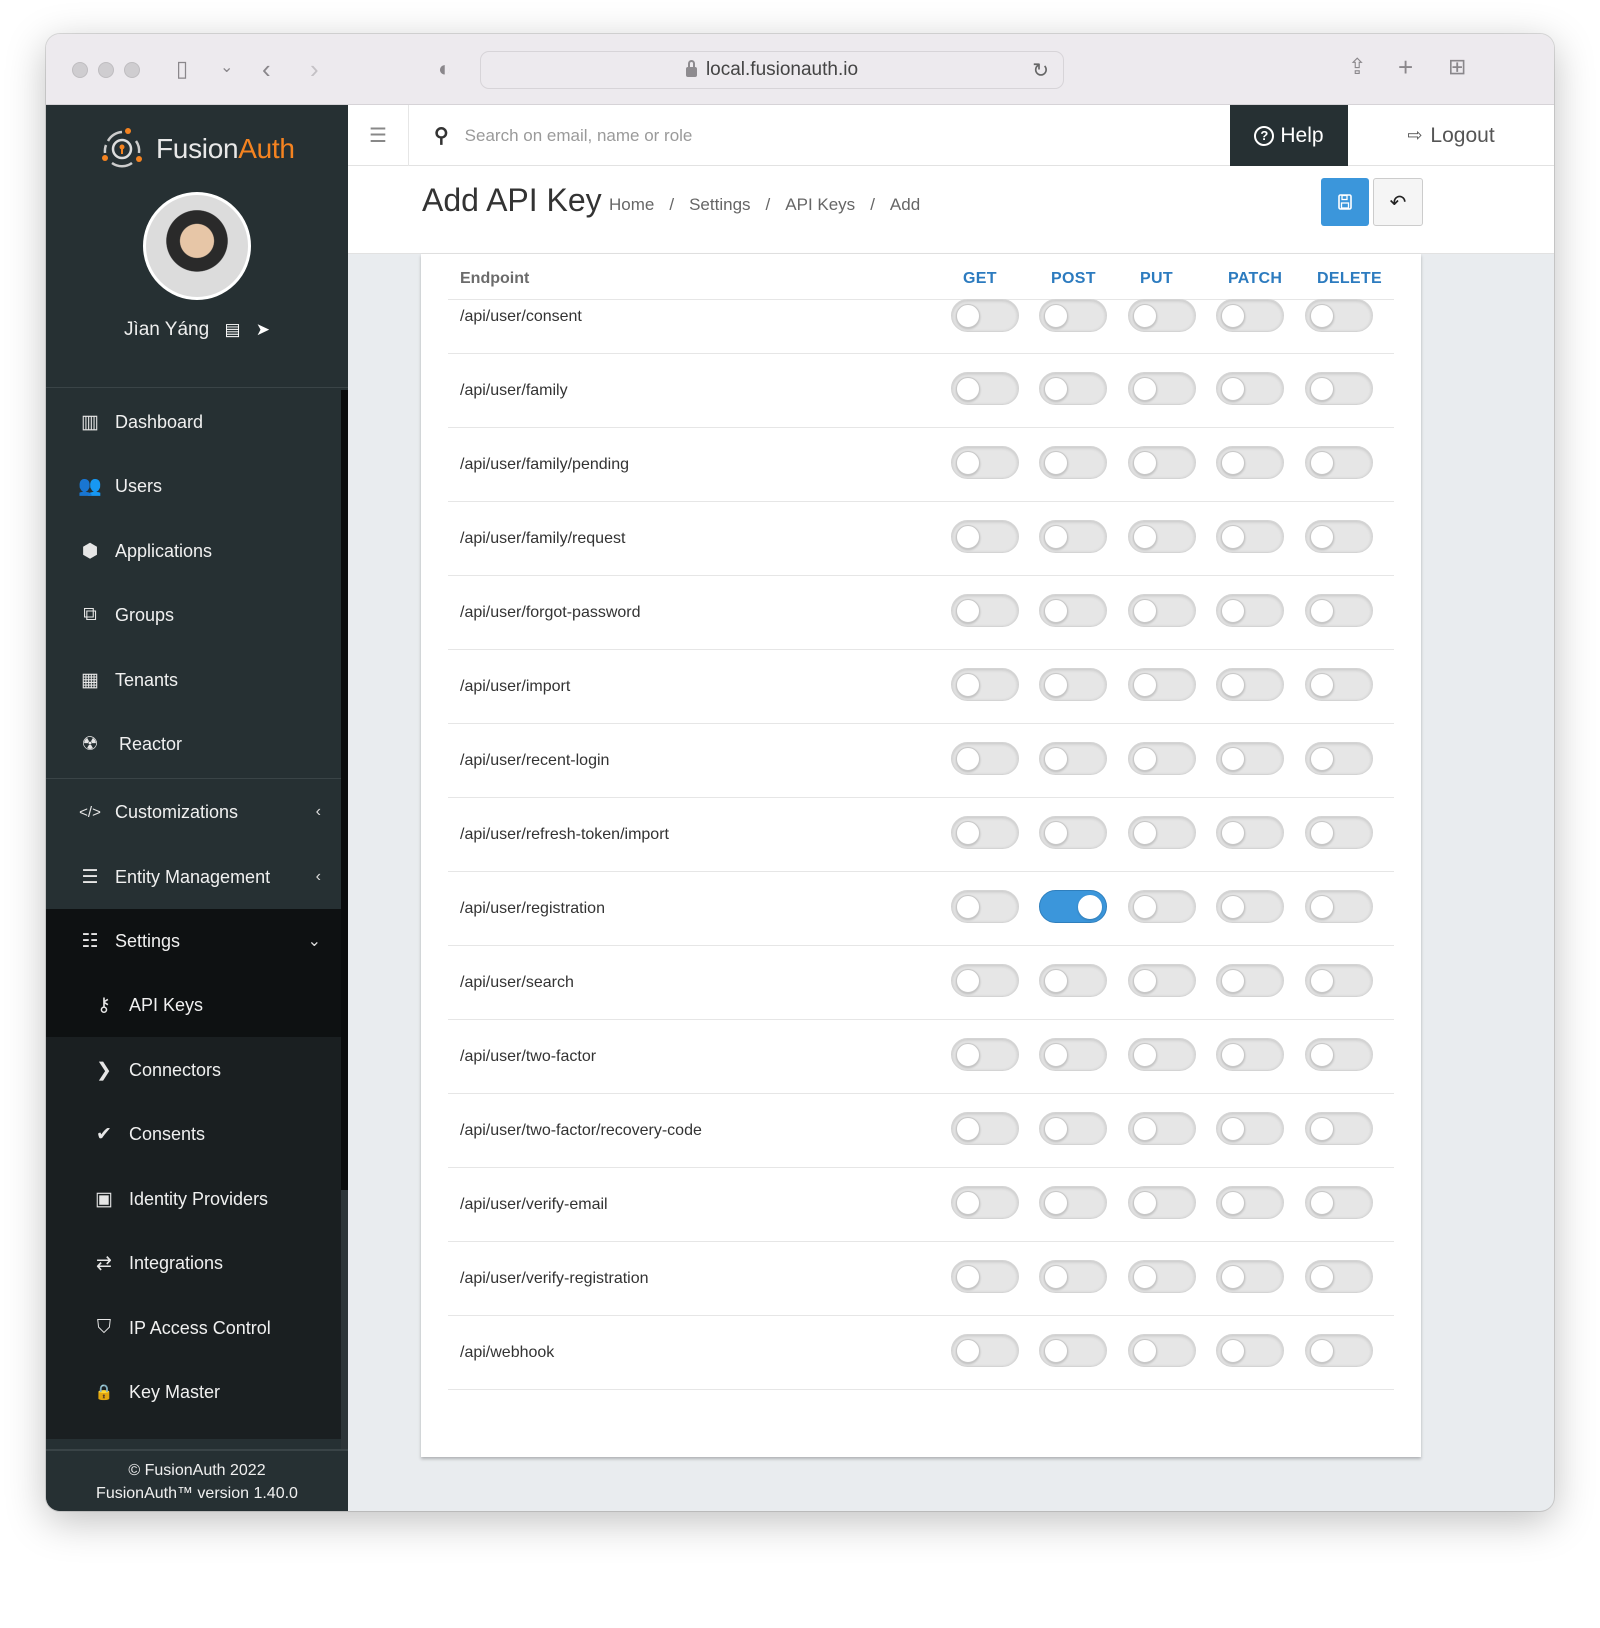 The image size is (1600, 1628). Describe the element at coordinates (1457, 67) in the screenshot. I see `tab-overview-icon: ⊞` at that location.